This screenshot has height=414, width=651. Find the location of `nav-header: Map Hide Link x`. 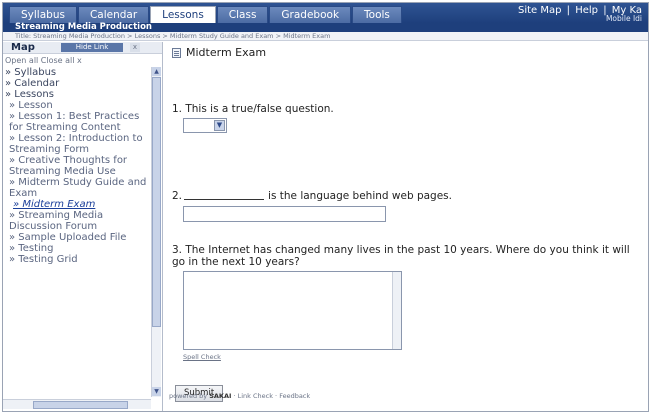

nav-header: Map Hide Link x is located at coordinates (82, 48).